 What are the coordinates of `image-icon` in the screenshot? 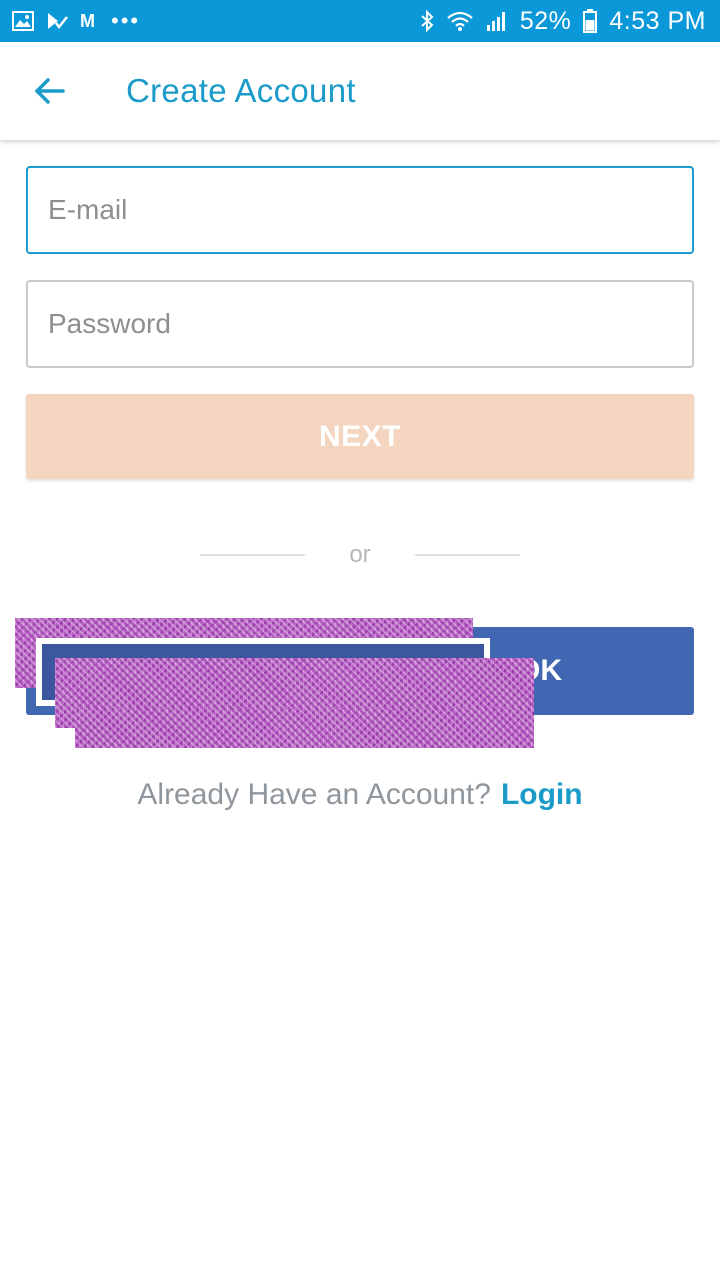 It's located at (23, 21).